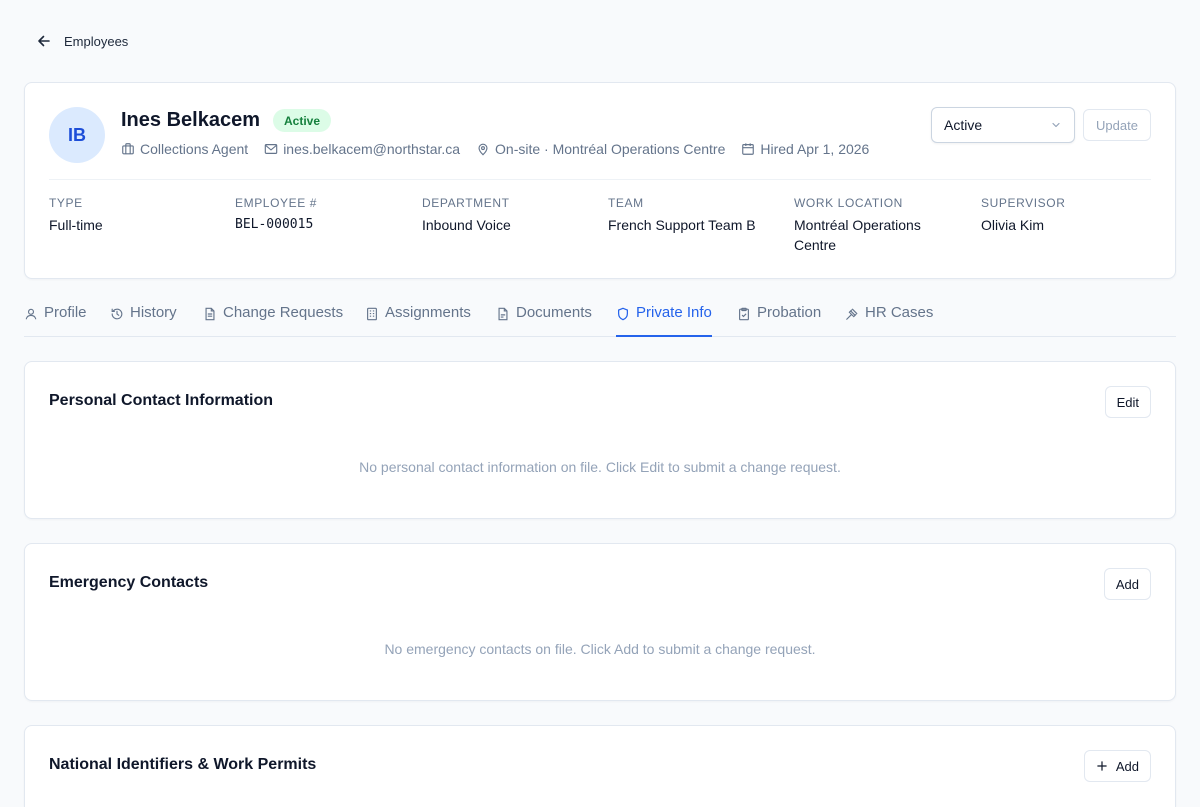 Image resolution: width=1200 pixels, height=807 pixels. Describe the element at coordinates (466, 203) in the screenshot. I see `field-label: Department` at that location.